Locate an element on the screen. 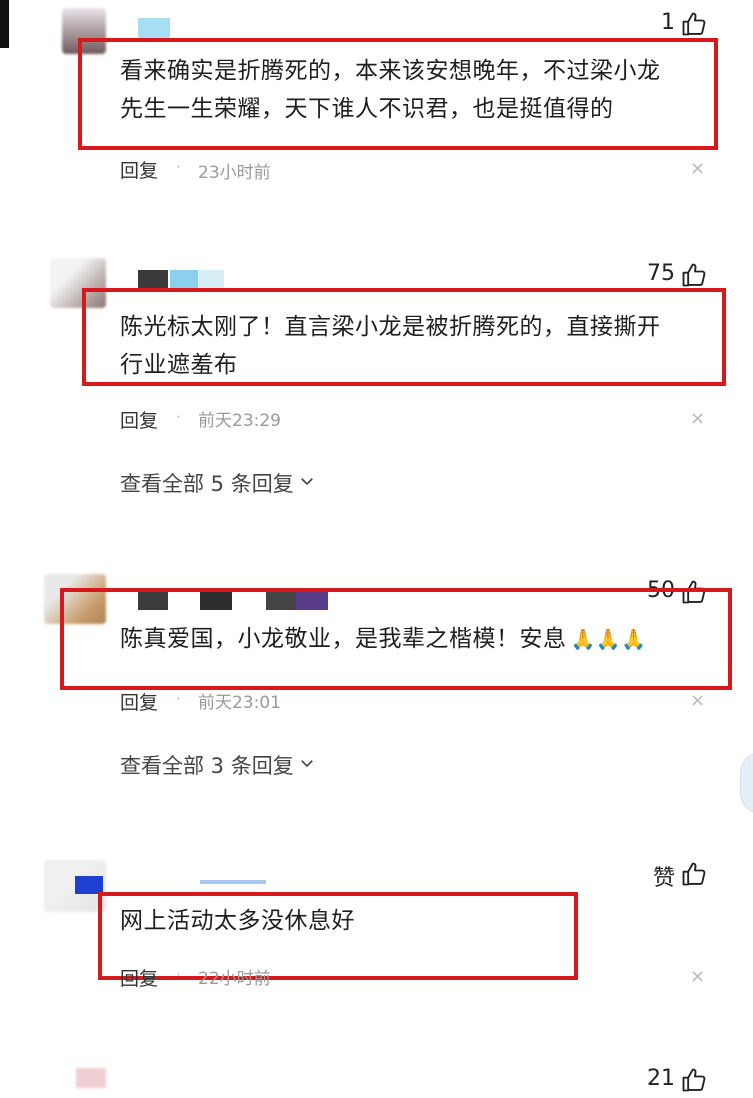 Image resolution: width=753 pixels, height=1098 pixels. praying-hands-emoji: 🙏🙏🙏 is located at coordinates (608, 639).